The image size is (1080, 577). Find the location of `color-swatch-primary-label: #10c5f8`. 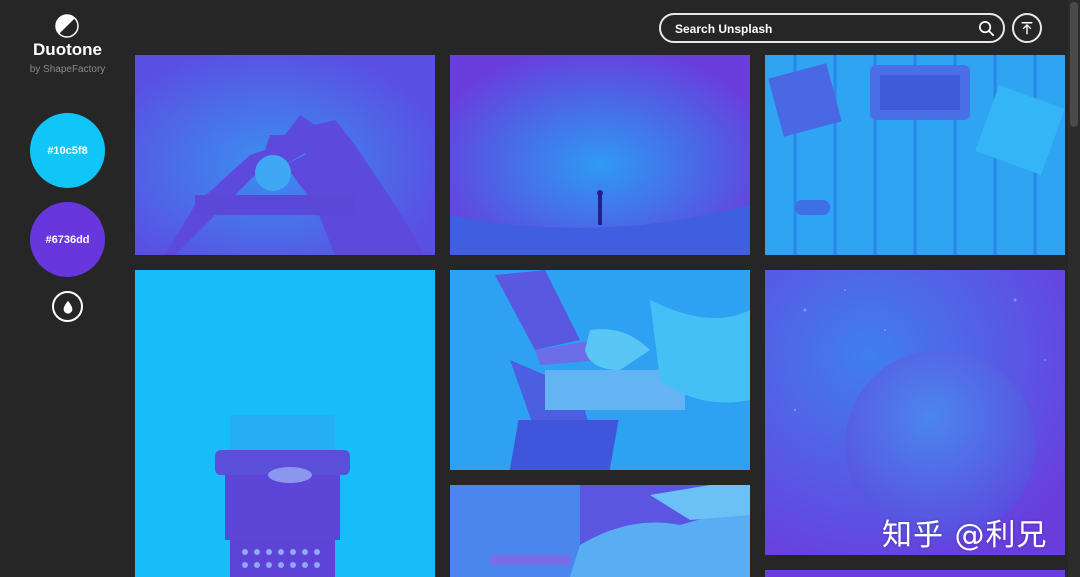

color-swatch-primary-label: #10c5f8 is located at coordinates (67, 150).